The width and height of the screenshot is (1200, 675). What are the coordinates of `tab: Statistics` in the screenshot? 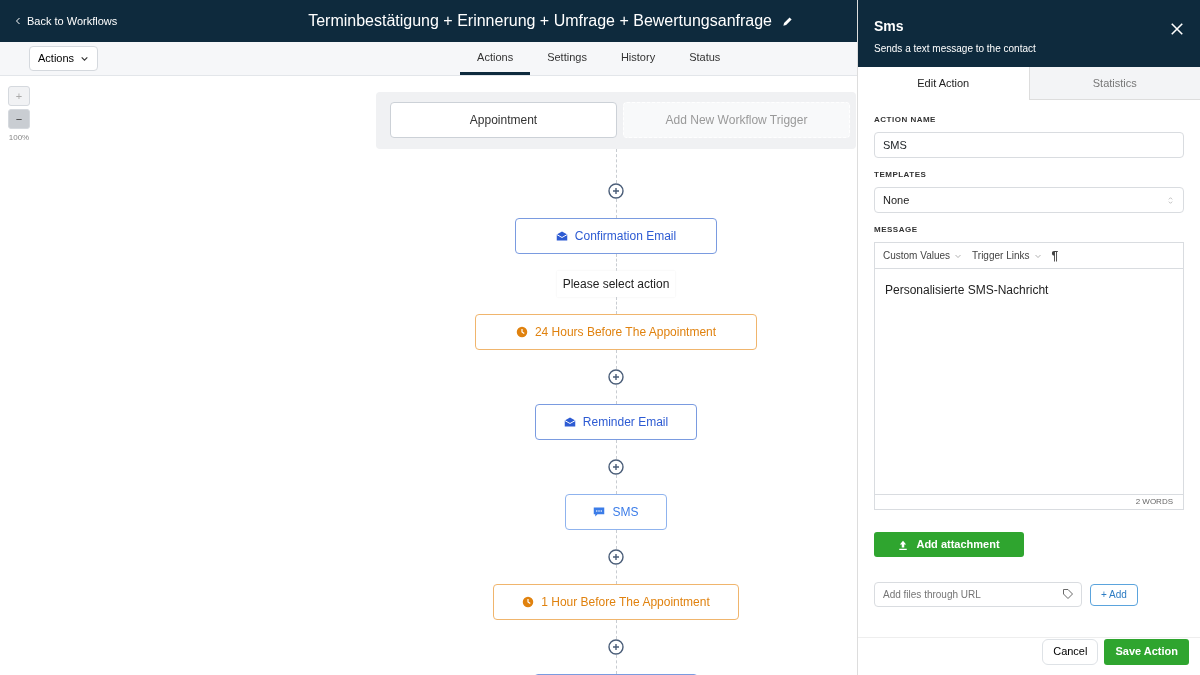 It's located at (1114, 83).